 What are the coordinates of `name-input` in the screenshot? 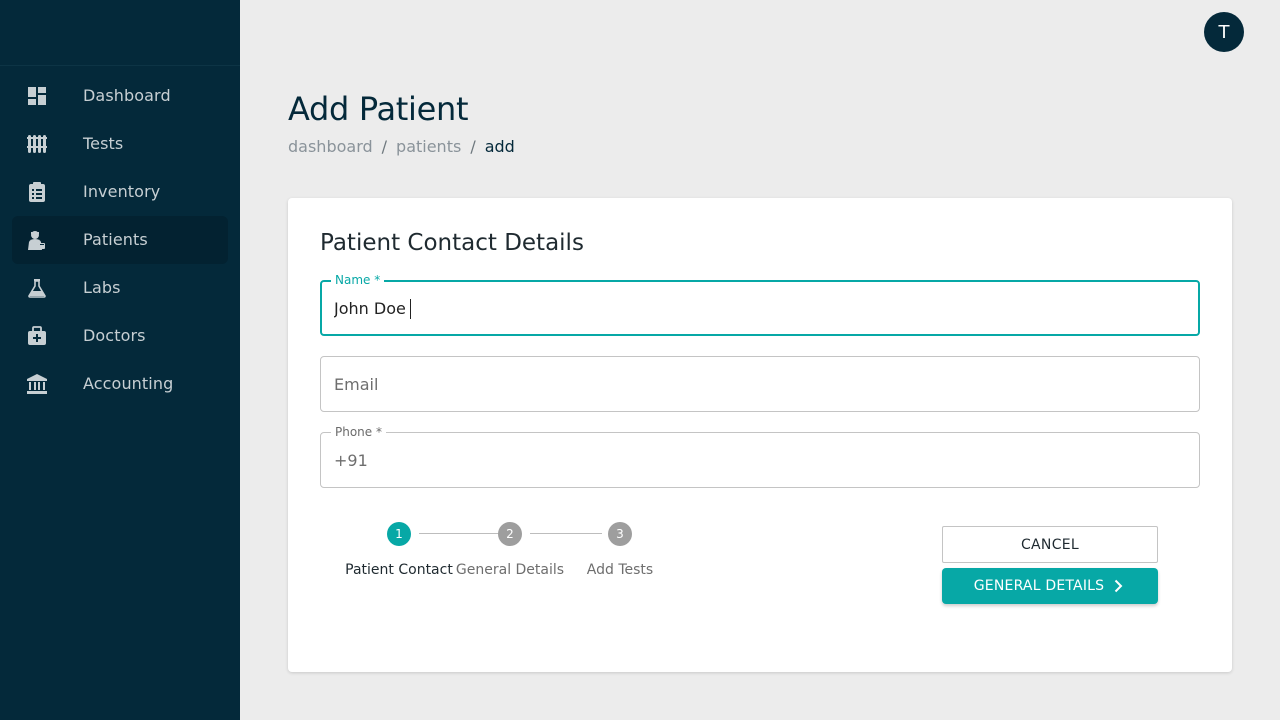 It's located at (759, 308).